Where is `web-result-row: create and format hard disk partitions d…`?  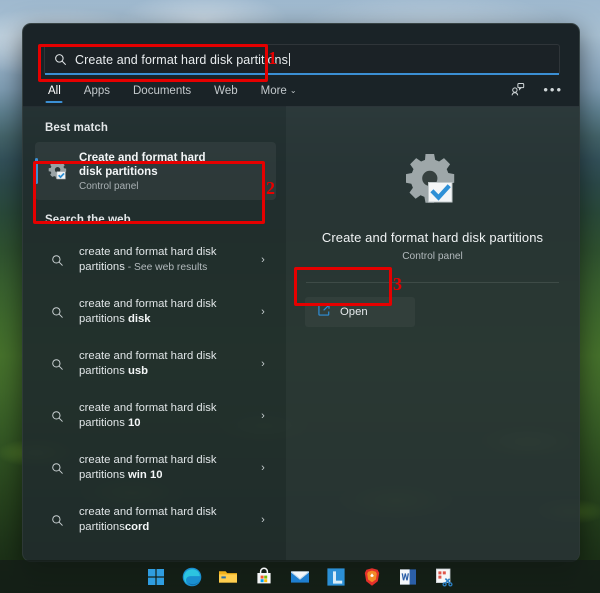
web-result-row: create and format hard disk partitions d… is located at coordinates (155, 312).